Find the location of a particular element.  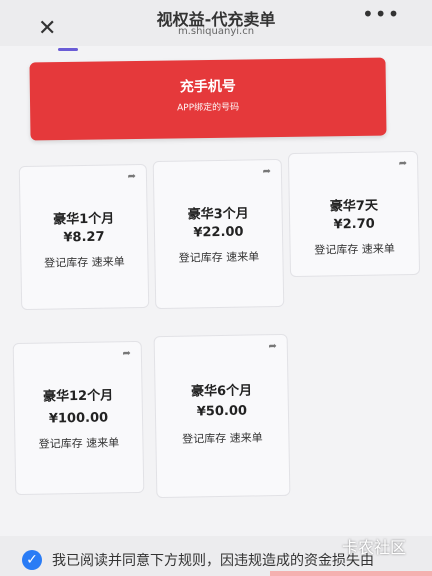

product-card: ➦ 豪华3个月 ¥22.00 登记库存 速来单 is located at coordinates (218, 234).